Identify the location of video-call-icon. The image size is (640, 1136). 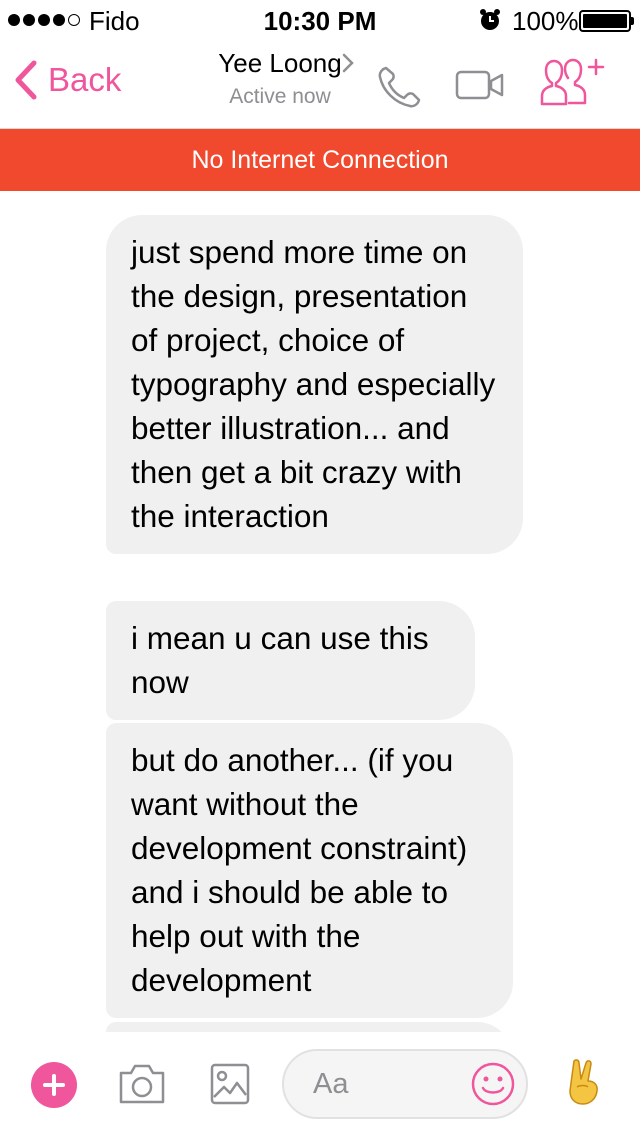
(480, 85).